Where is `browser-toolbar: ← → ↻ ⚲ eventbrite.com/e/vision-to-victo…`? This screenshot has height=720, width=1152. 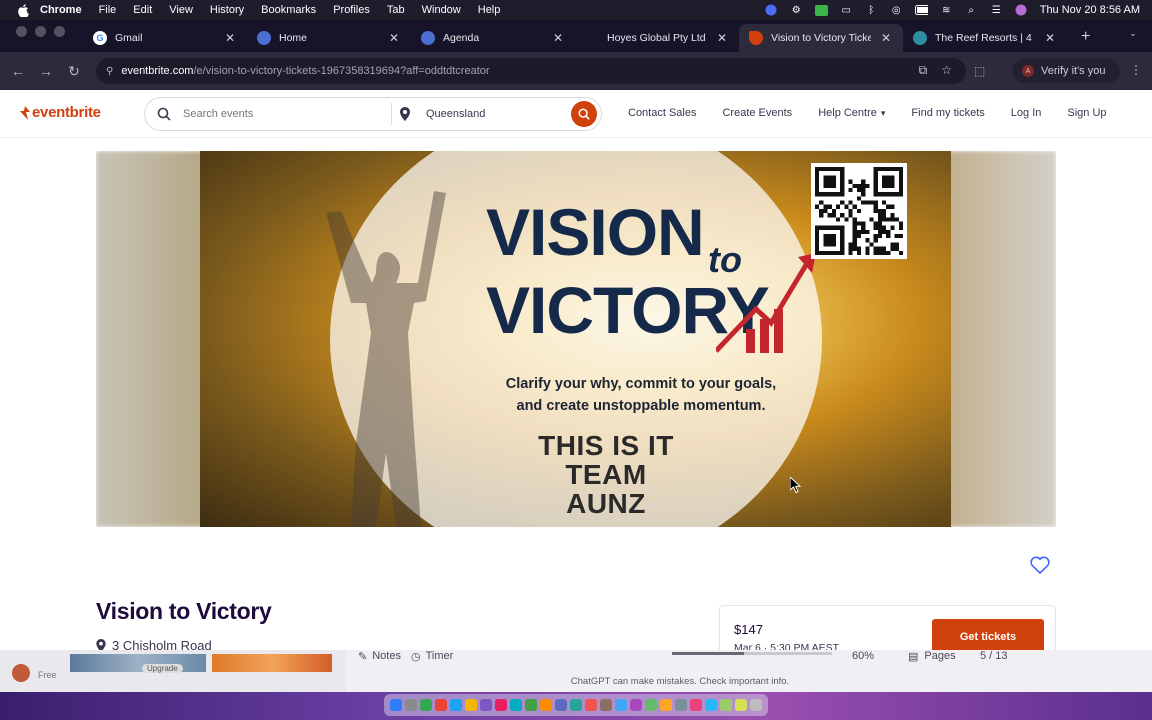
browser-toolbar: ← → ↻ ⚲ eventbrite.com/e/vision-to-victo… is located at coordinates (576, 71).